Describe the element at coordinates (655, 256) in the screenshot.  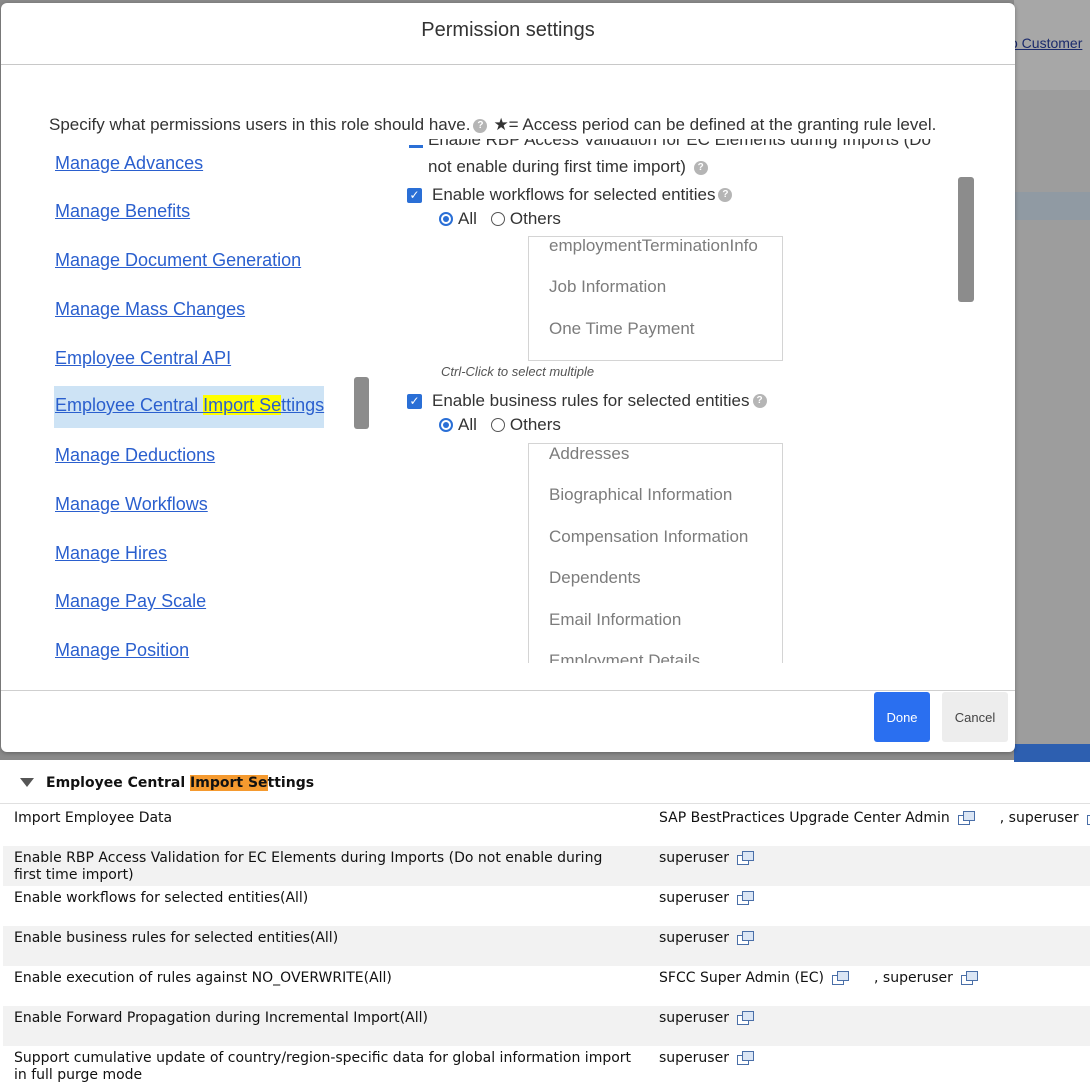
I see `list-option: employmentTerminationInfo` at that location.